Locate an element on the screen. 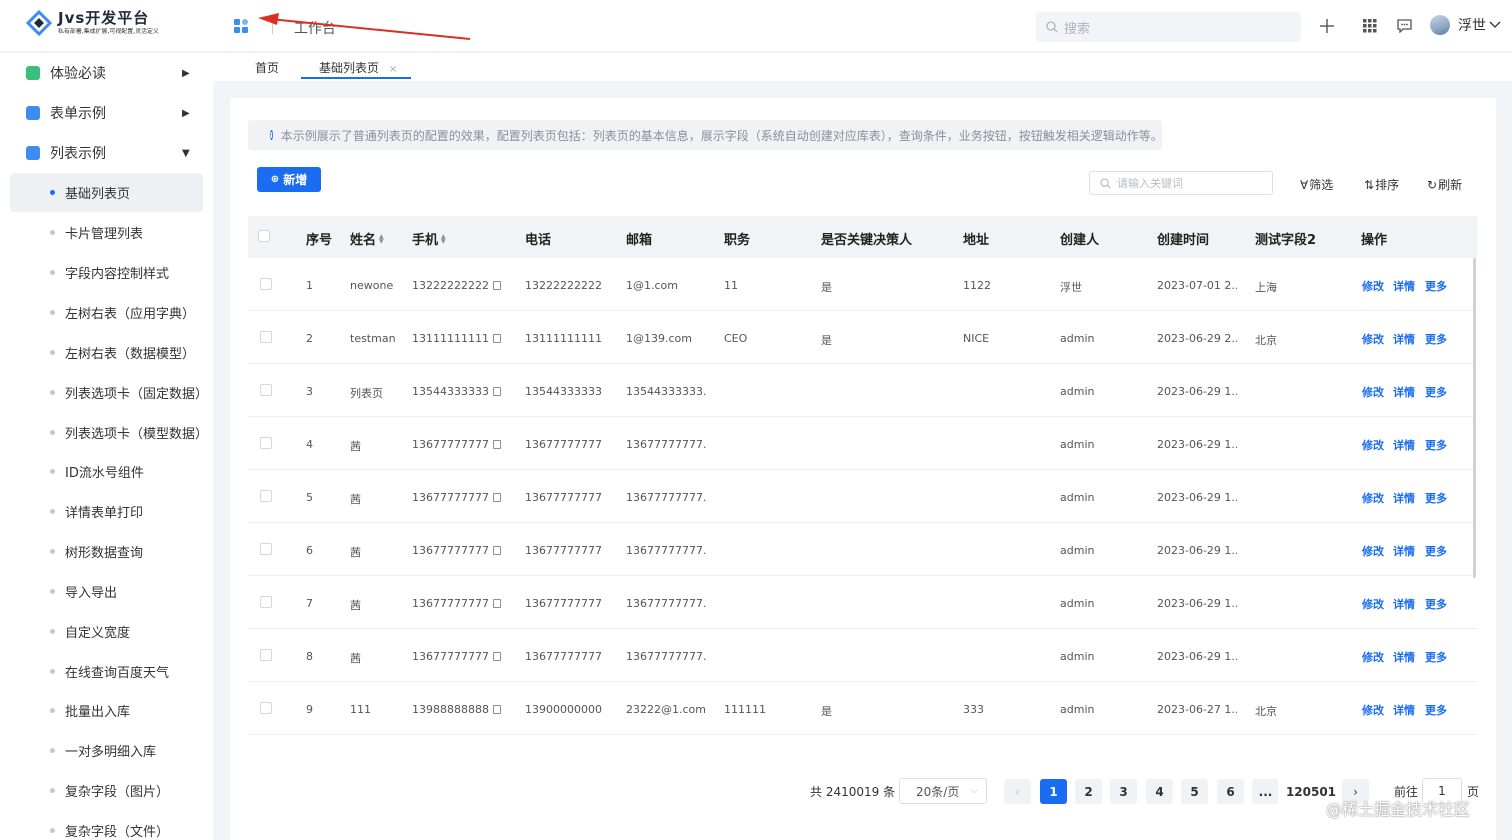  page-button: 4 is located at coordinates (1159, 791).